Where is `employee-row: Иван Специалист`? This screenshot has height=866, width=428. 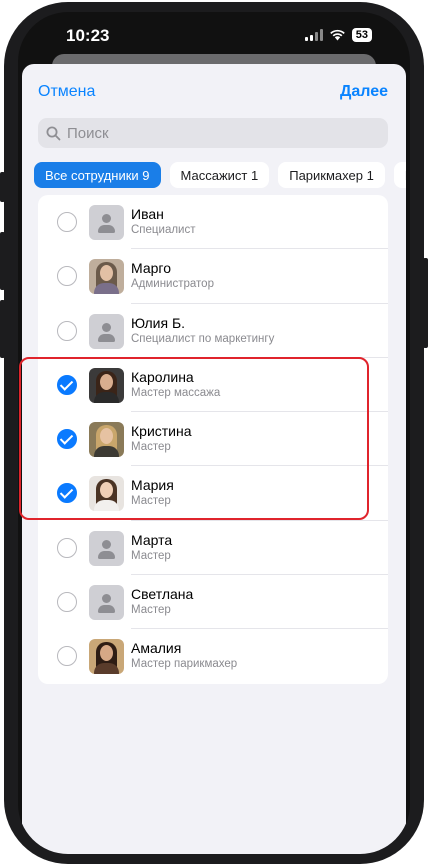
employee-row: Иван Специалист is located at coordinates (213, 222).